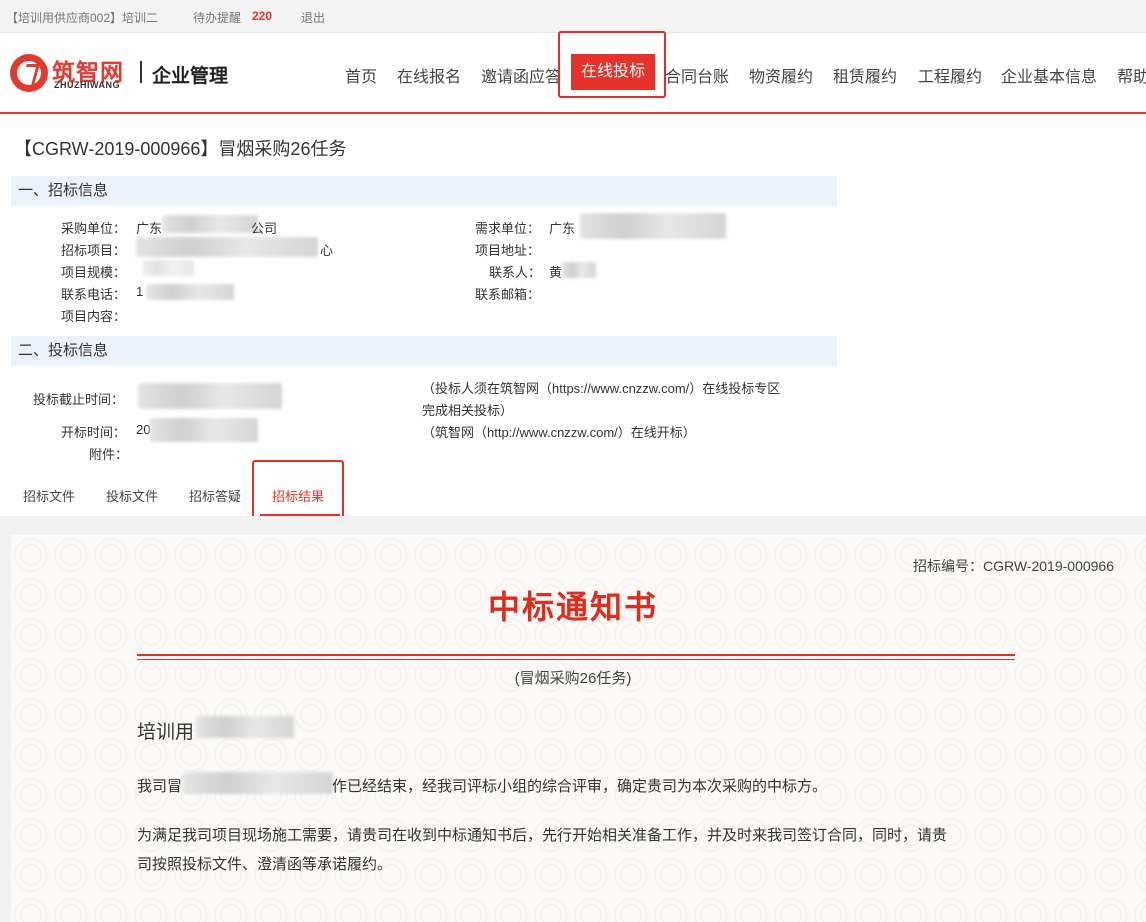 This screenshot has width=1146, height=922. Describe the element at coordinates (579, 270) in the screenshot. I see `redacted-contact` at that location.